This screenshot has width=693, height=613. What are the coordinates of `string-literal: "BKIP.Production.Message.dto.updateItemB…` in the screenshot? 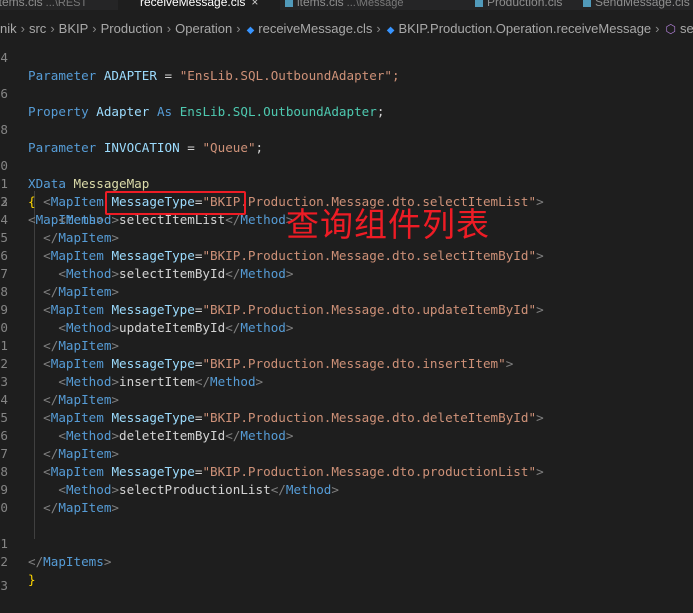 It's located at (369, 309).